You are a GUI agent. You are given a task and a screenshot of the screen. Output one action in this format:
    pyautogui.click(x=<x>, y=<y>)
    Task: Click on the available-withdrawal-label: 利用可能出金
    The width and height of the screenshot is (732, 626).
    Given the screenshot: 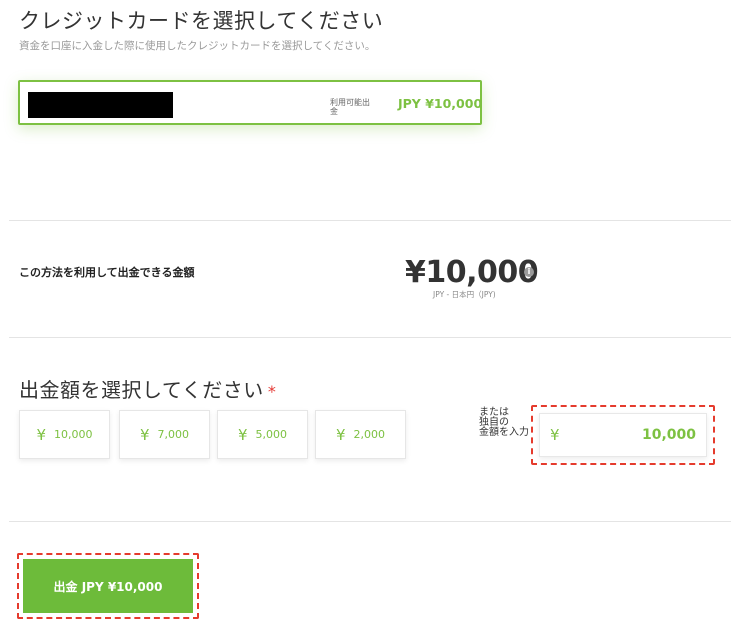 What is the action you would take?
    pyautogui.click(x=350, y=107)
    